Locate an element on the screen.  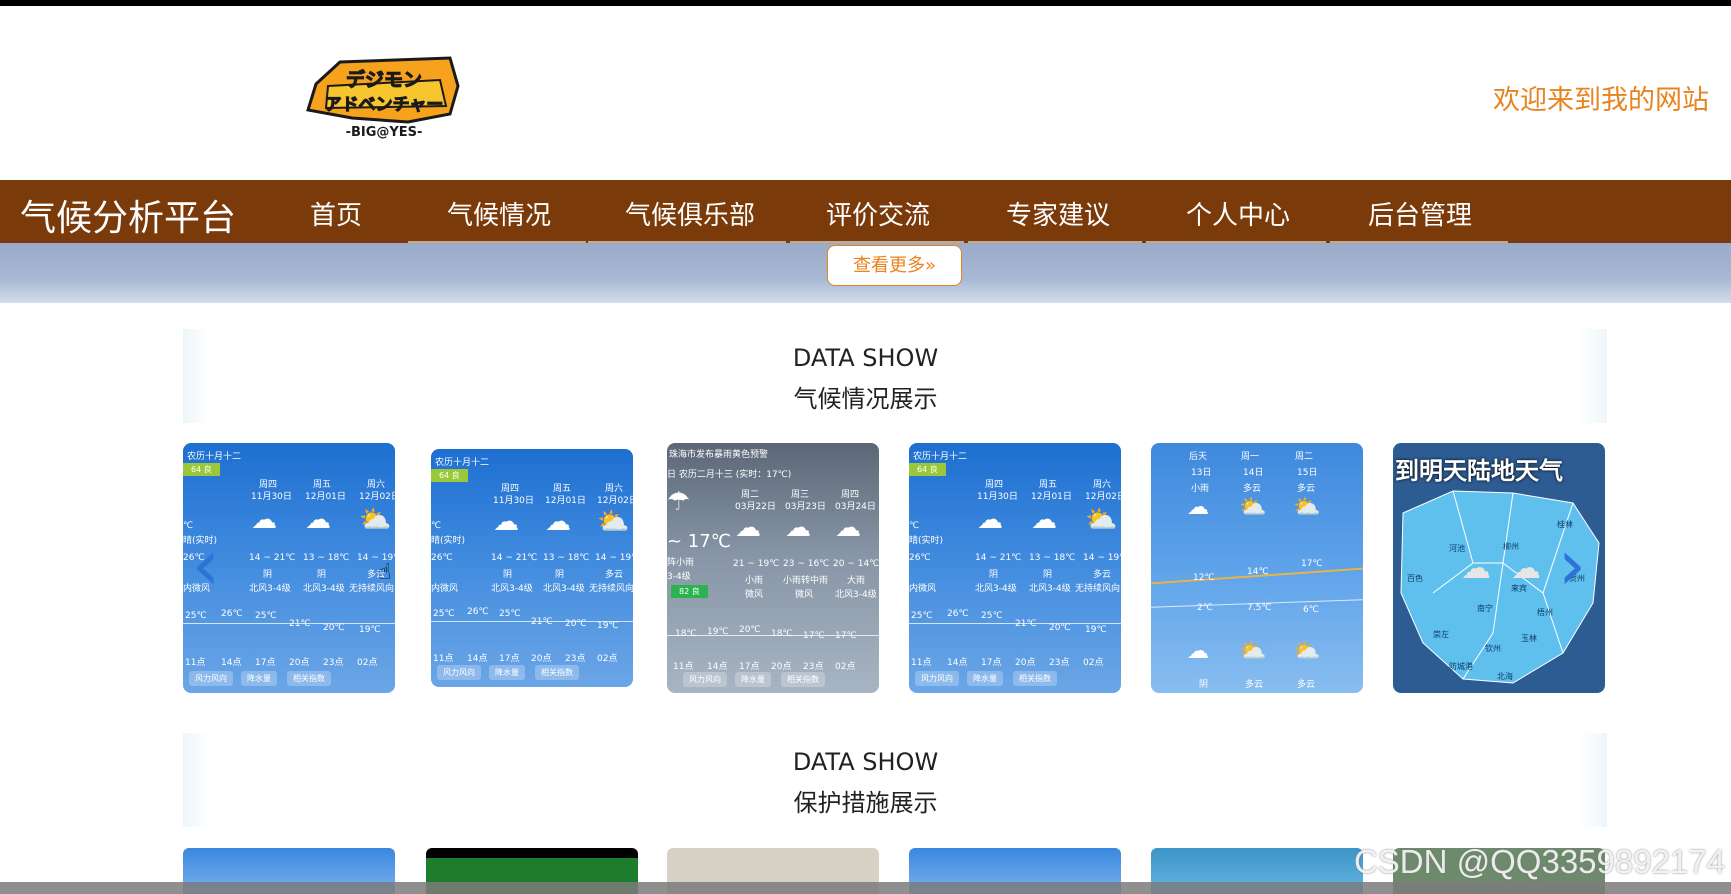
svg-text: デジモン is located at coordinates (384, 79).